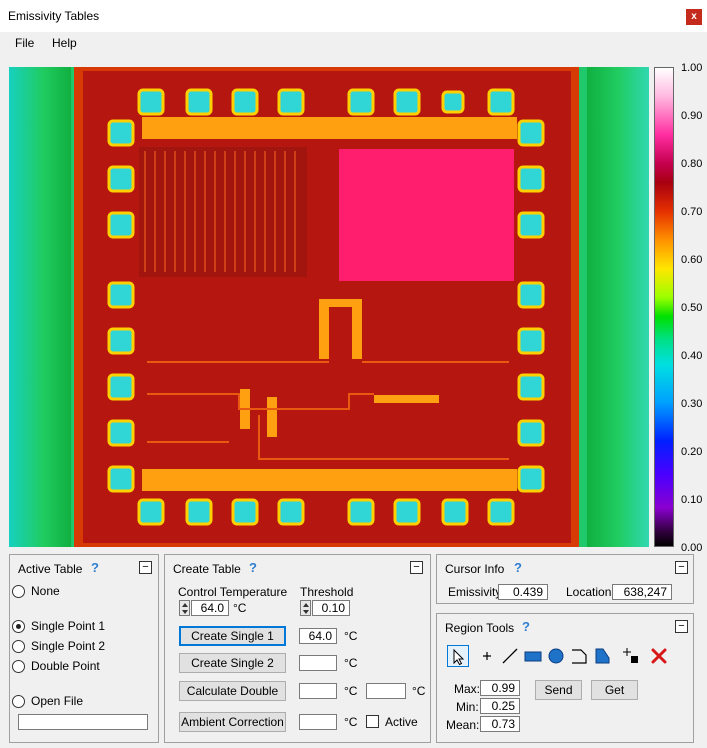 The image size is (707, 748). Describe the element at coordinates (68, 626) in the screenshot. I see `radio-label: Single Point 1` at that location.